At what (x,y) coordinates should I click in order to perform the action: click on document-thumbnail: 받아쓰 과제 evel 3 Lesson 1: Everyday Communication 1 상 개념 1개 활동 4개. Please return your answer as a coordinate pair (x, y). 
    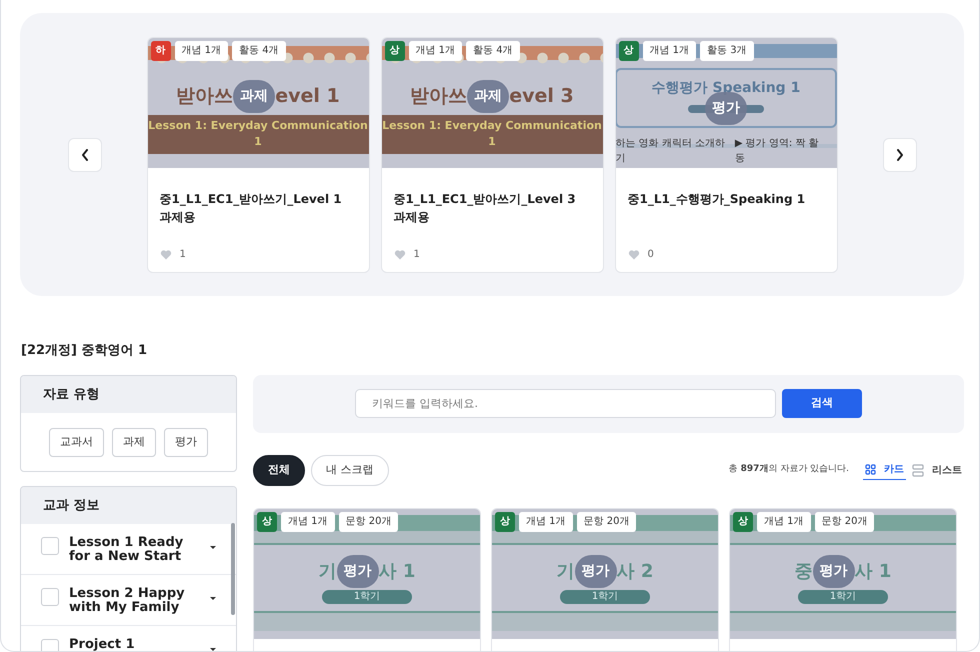
    Looking at the image, I should click on (492, 103).